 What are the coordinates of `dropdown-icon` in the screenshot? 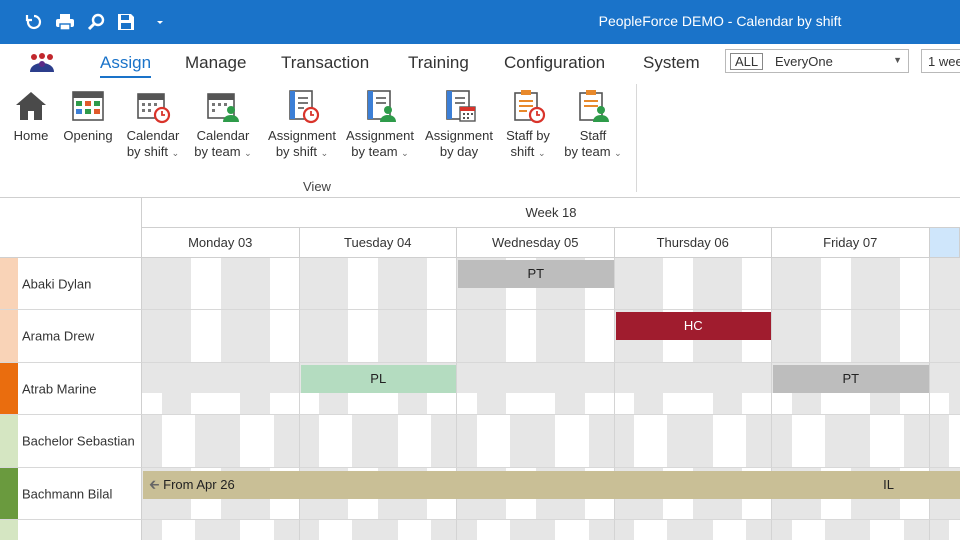 It's located at (160, 22).